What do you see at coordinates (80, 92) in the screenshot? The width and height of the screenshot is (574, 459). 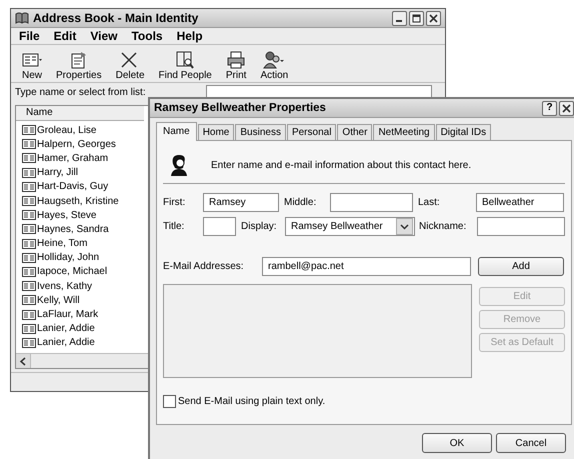 I see `search-label: Type name or select from list:` at bounding box center [80, 92].